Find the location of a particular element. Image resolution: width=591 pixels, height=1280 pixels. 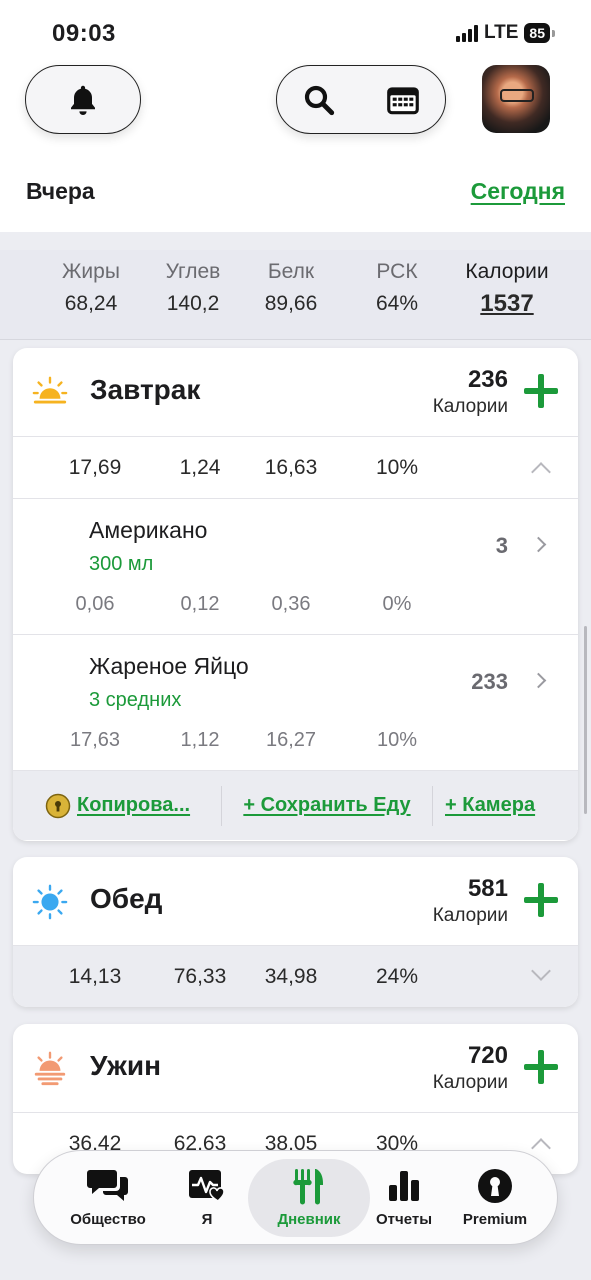

add-breakfast-button is located at coordinates (541, 391).